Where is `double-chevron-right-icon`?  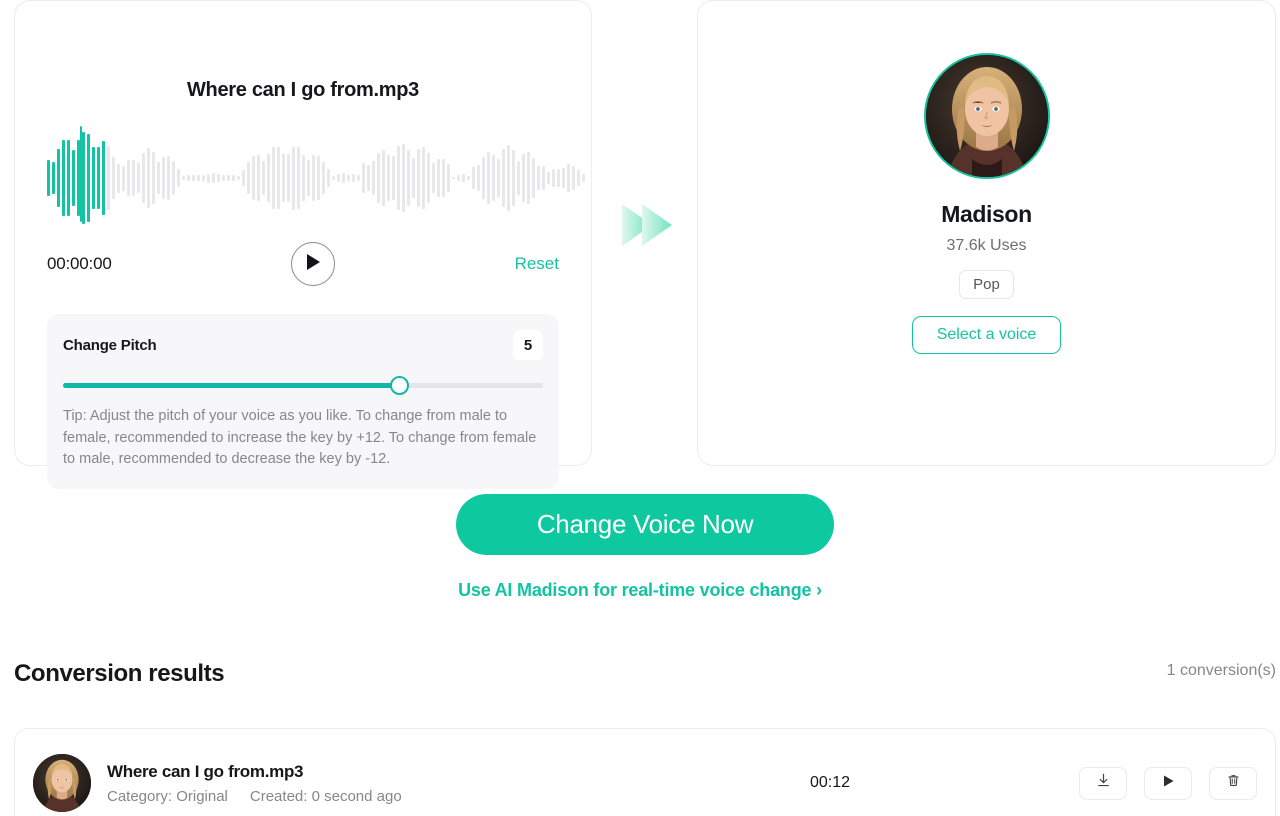 double-chevron-right-icon is located at coordinates (647, 225).